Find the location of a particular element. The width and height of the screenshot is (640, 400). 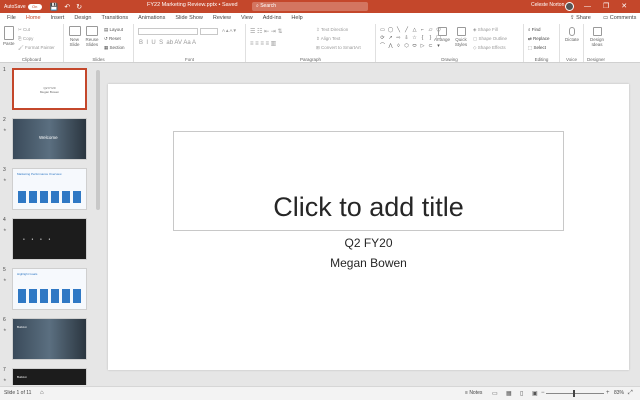

thumbnail-7: 7 ★ Build-in is located at coordinates (51, 376).